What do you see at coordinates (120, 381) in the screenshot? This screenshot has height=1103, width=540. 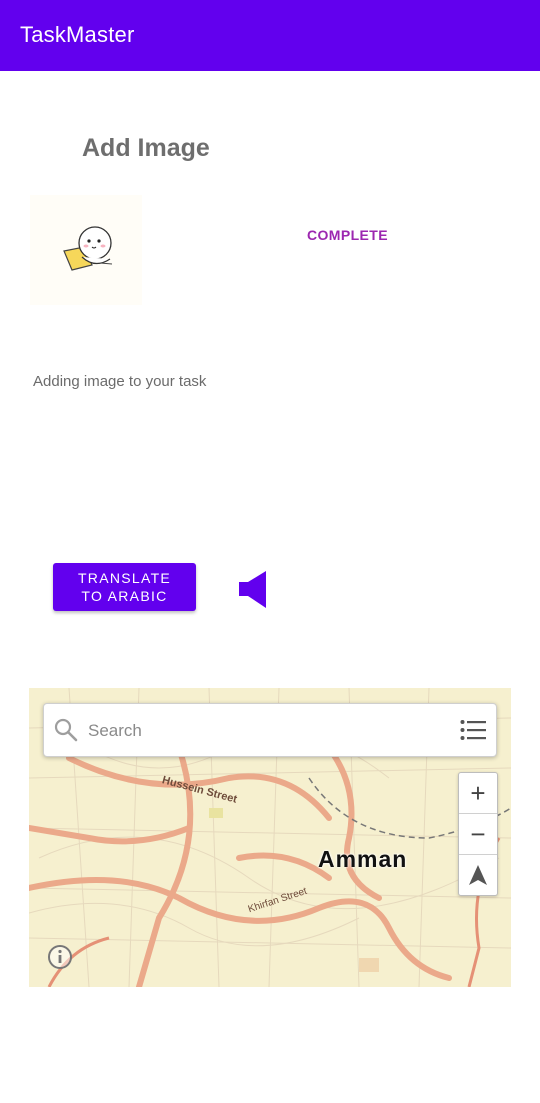 I see `task-description: Adding image to your task` at bounding box center [120, 381].